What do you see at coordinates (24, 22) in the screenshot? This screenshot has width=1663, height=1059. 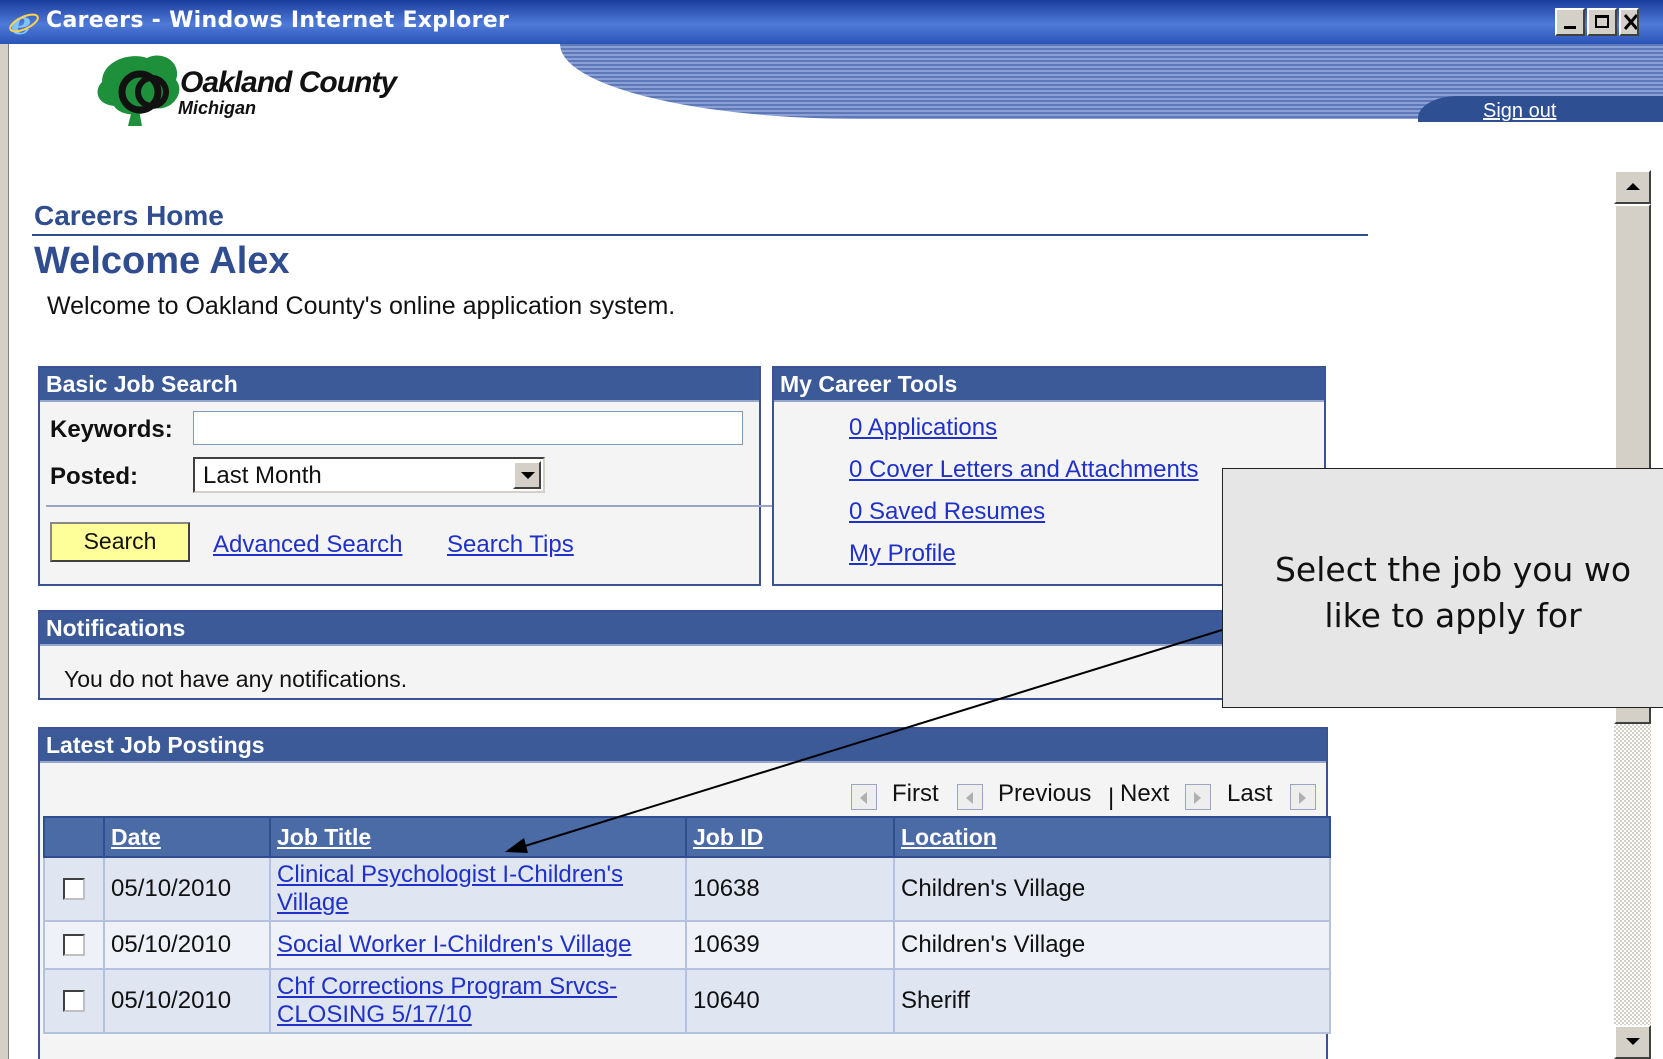 I see `ie-logo-icon: e` at bounding box center [24, 22].